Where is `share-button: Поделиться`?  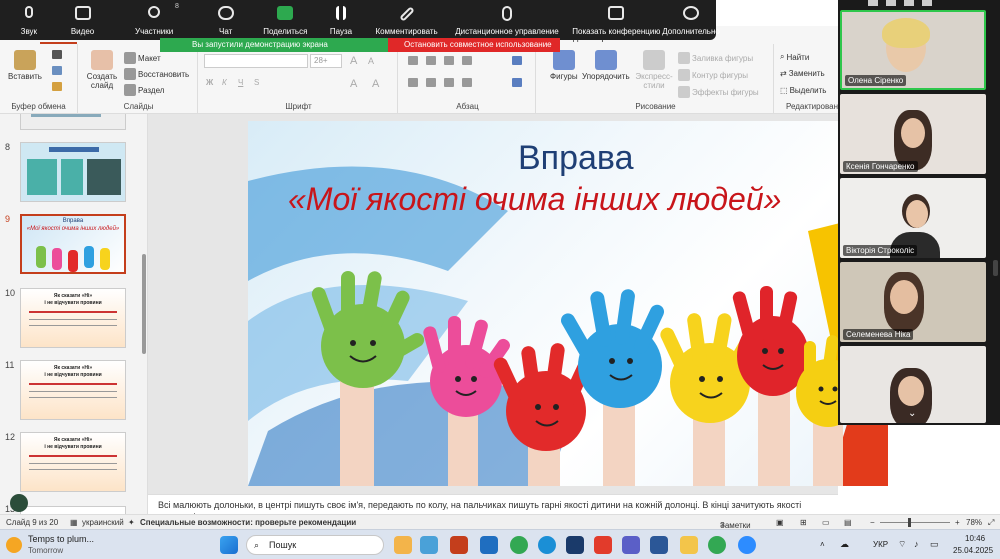 share-button: Поделиться is located at coordinates (286, 20).